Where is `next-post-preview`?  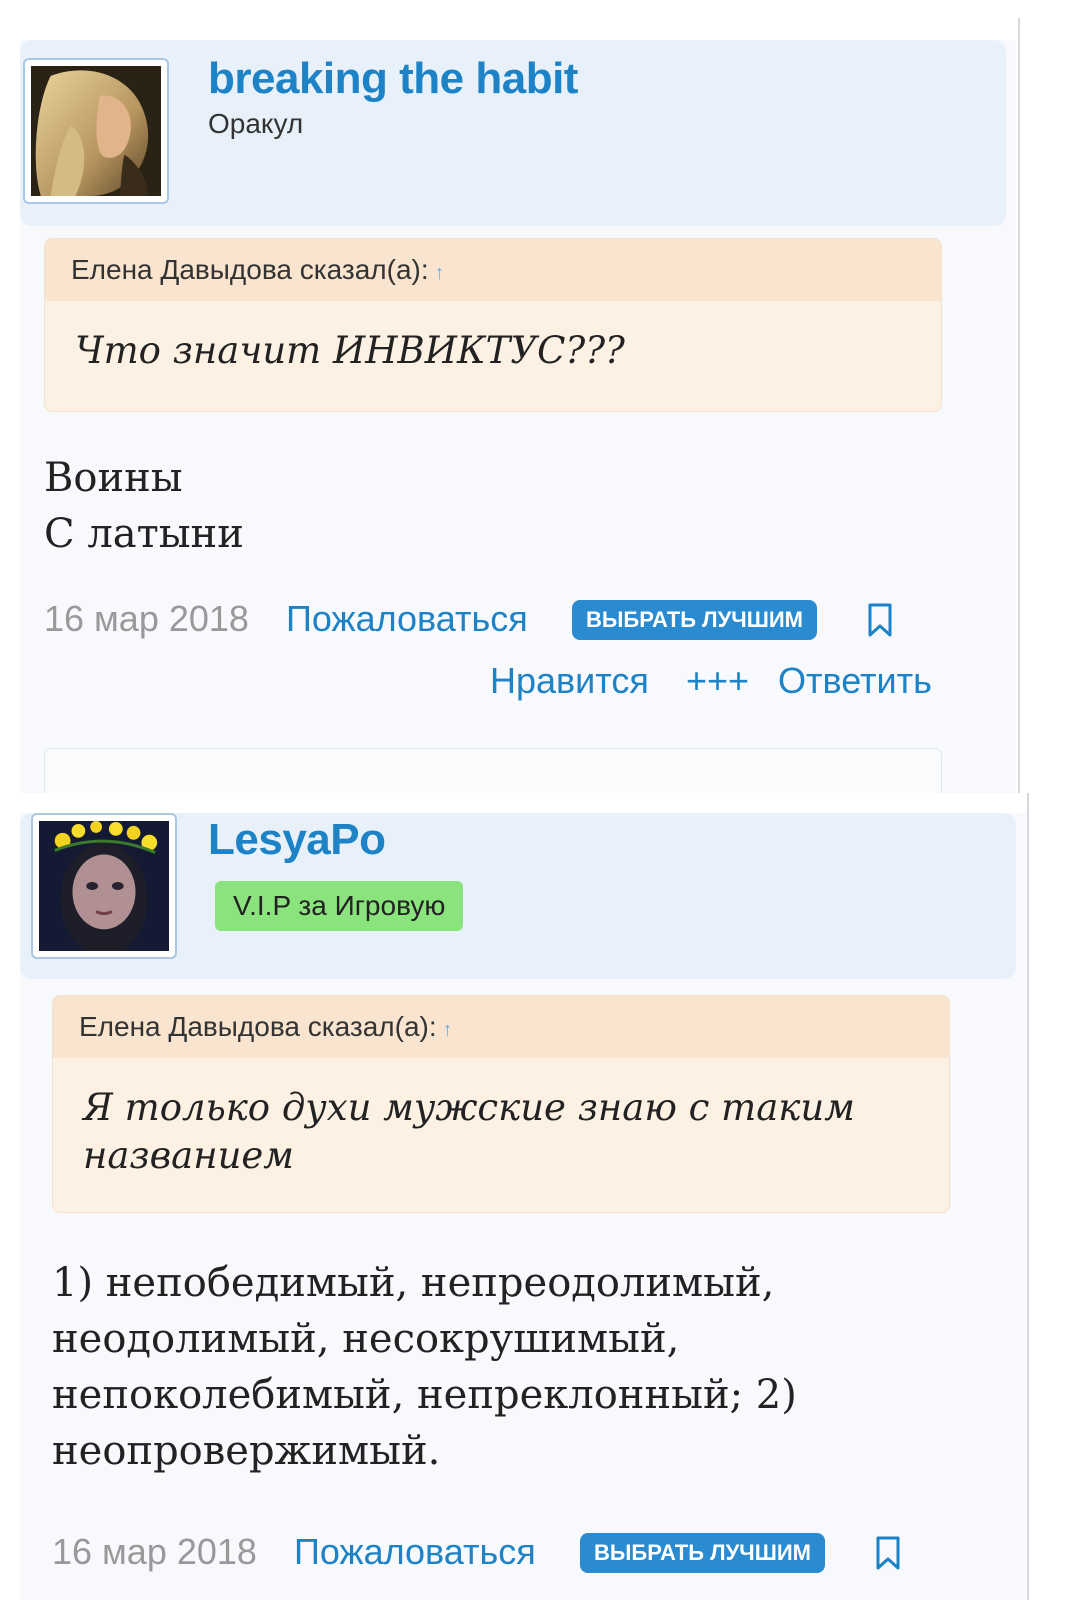
next-post-preview is located at coordinates (493, 770).